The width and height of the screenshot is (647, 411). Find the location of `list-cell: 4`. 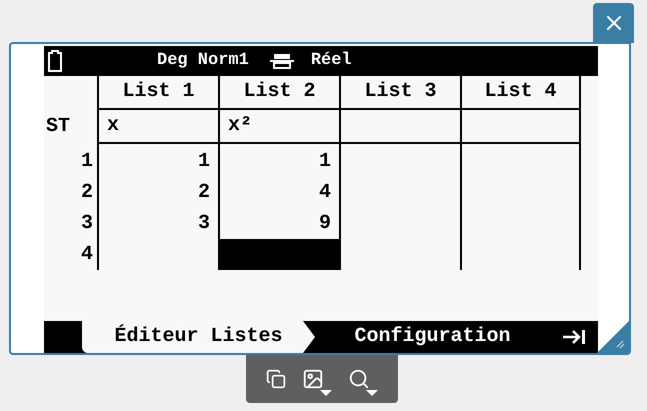

list-cell: 4 is located at coordinates (278, 192).